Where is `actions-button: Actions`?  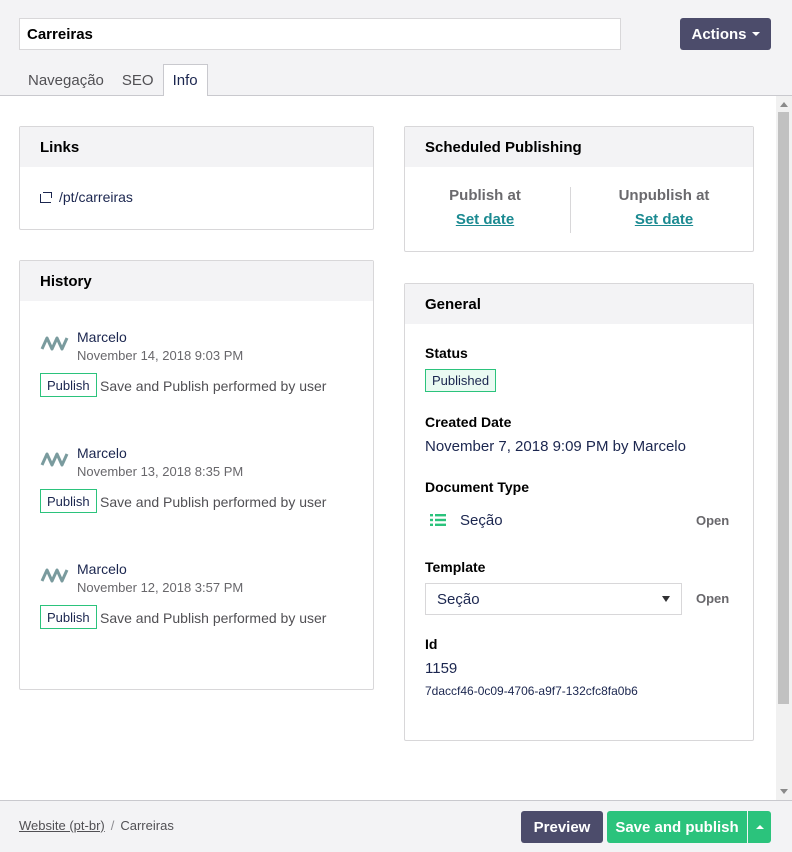 actions-button: Actions is located at coordinates (725, 34).